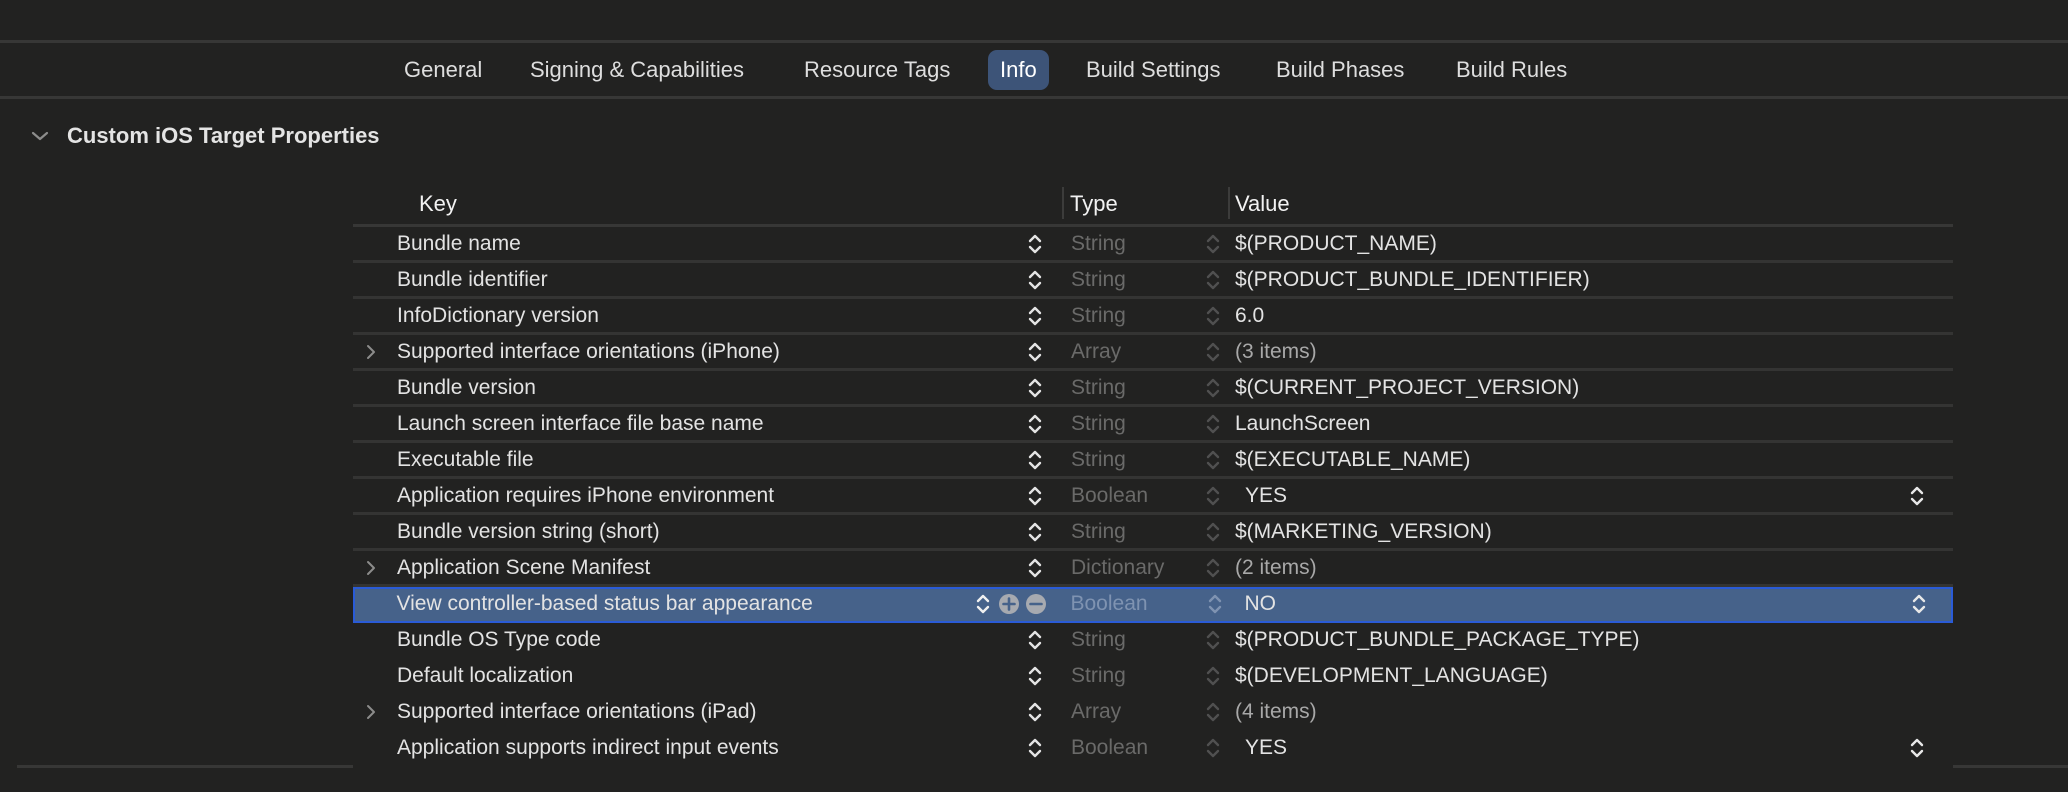 The width and height of the screenshot is (2068, 792). What do you see at coordinates (877, 70) in the screenshot?
I see `tab-resource-tags: Resource Tags` at bounding box center [877, 70].